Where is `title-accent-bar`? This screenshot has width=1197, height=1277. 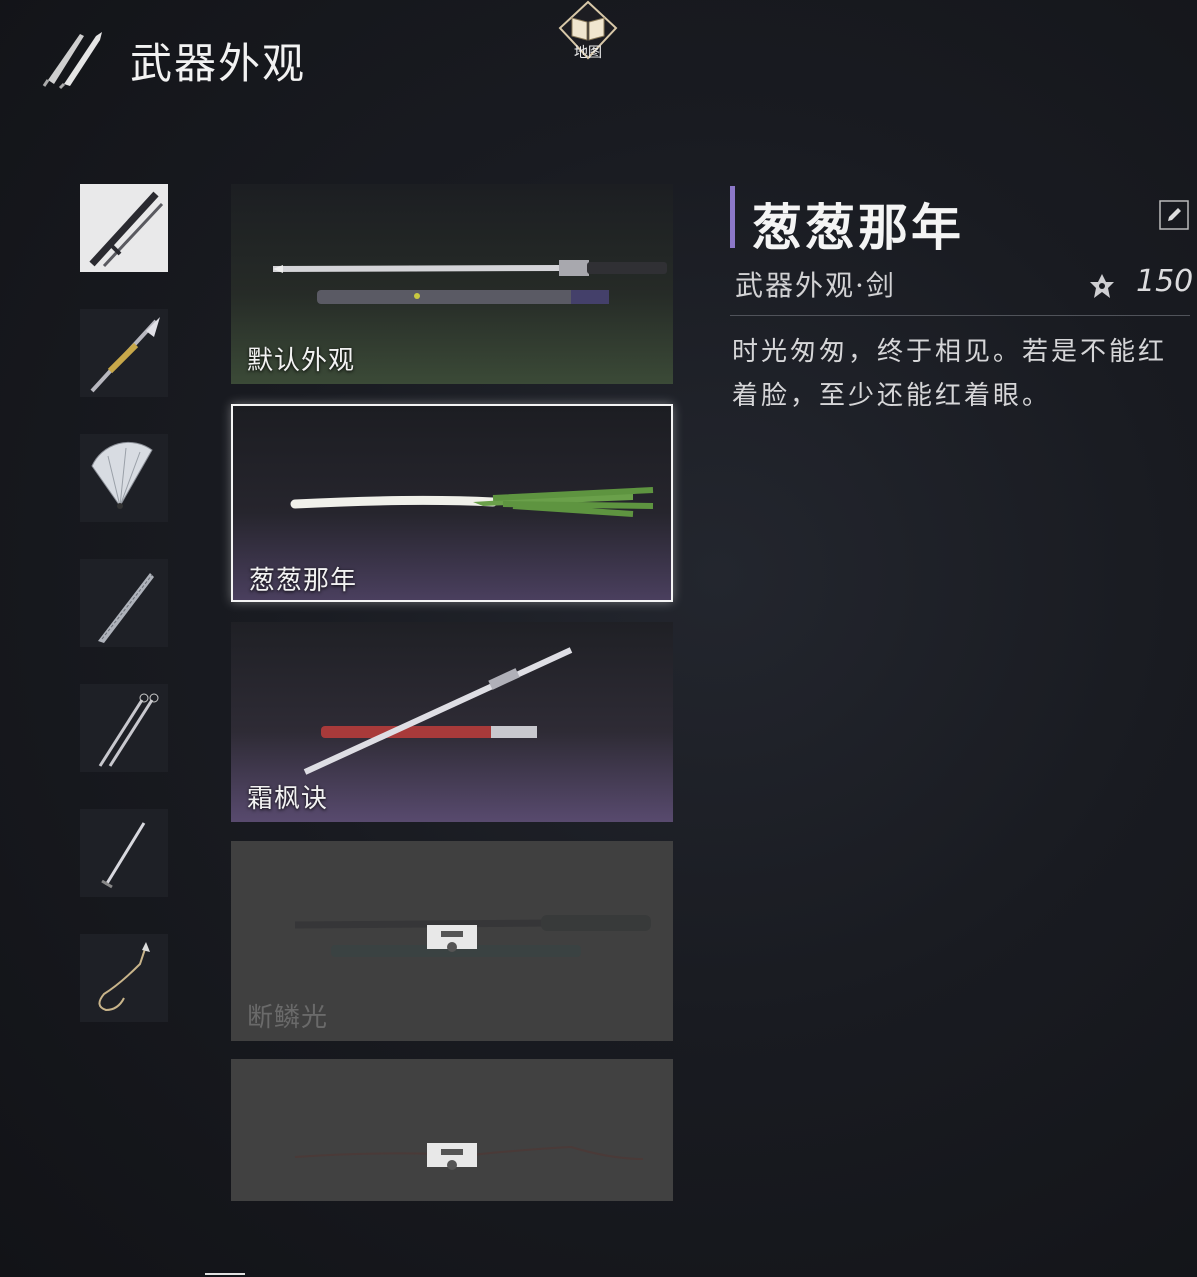 title-accent-bar is located at coordinates (732, 217).